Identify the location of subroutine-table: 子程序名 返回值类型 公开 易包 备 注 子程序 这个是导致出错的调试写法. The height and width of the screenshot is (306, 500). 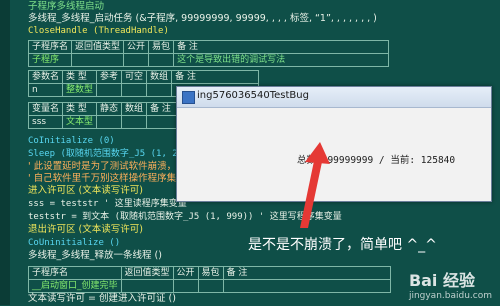
(208, 53).